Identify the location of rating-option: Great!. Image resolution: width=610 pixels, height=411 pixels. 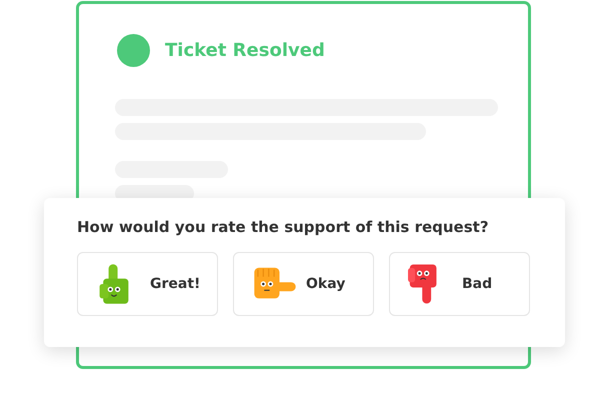
(147, 284).